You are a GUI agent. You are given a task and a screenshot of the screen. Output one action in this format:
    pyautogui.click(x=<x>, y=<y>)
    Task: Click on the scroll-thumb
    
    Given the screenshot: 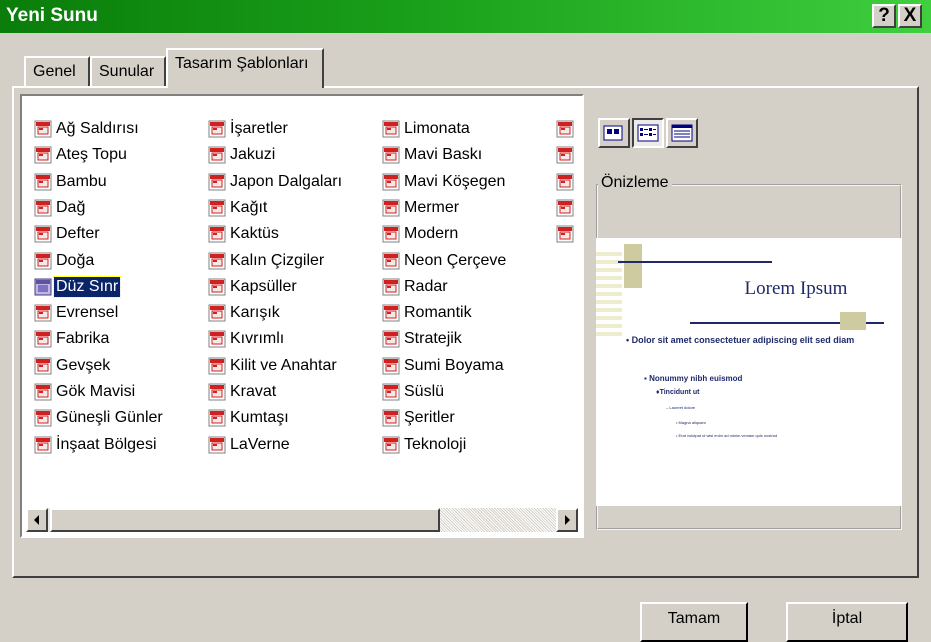 What is the action you would take?
    pyautogui.click(x=245, y=520)
    